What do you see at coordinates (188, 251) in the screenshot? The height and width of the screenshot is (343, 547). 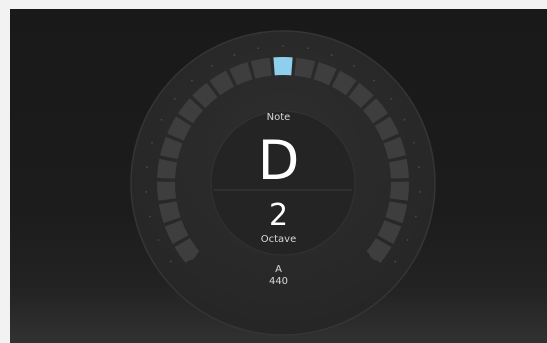 I see `meter-end-cap-left` at bounding box center [188, 251].